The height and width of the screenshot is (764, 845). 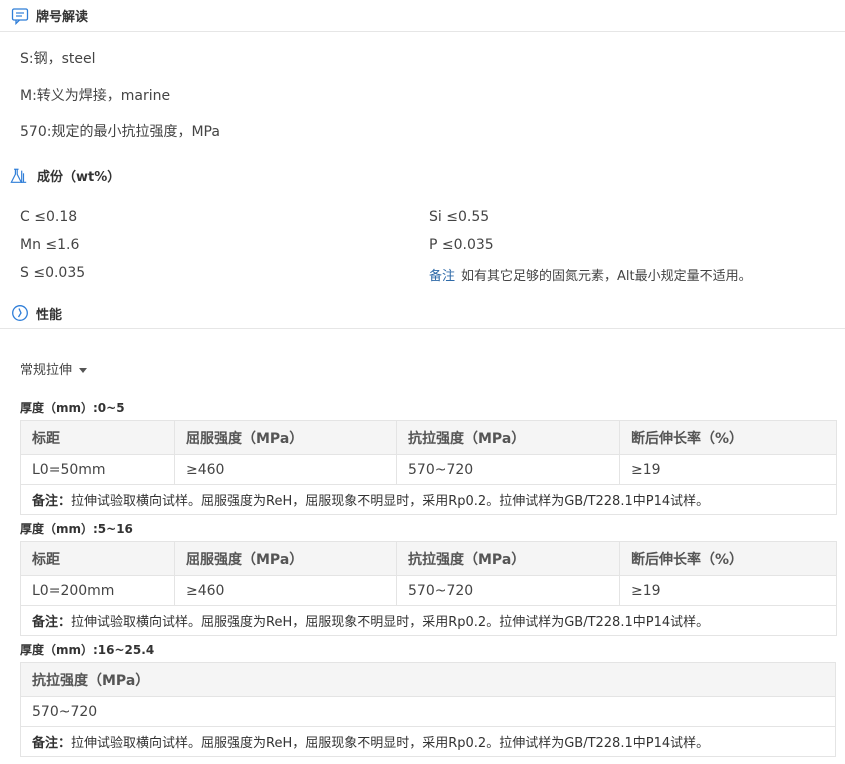 What do you see at coordinates (120, 132) in the screenshot?
I see `designation-line-3: 570:规定的最小抗拉强度，MPa` at bounding box center [120, 132].